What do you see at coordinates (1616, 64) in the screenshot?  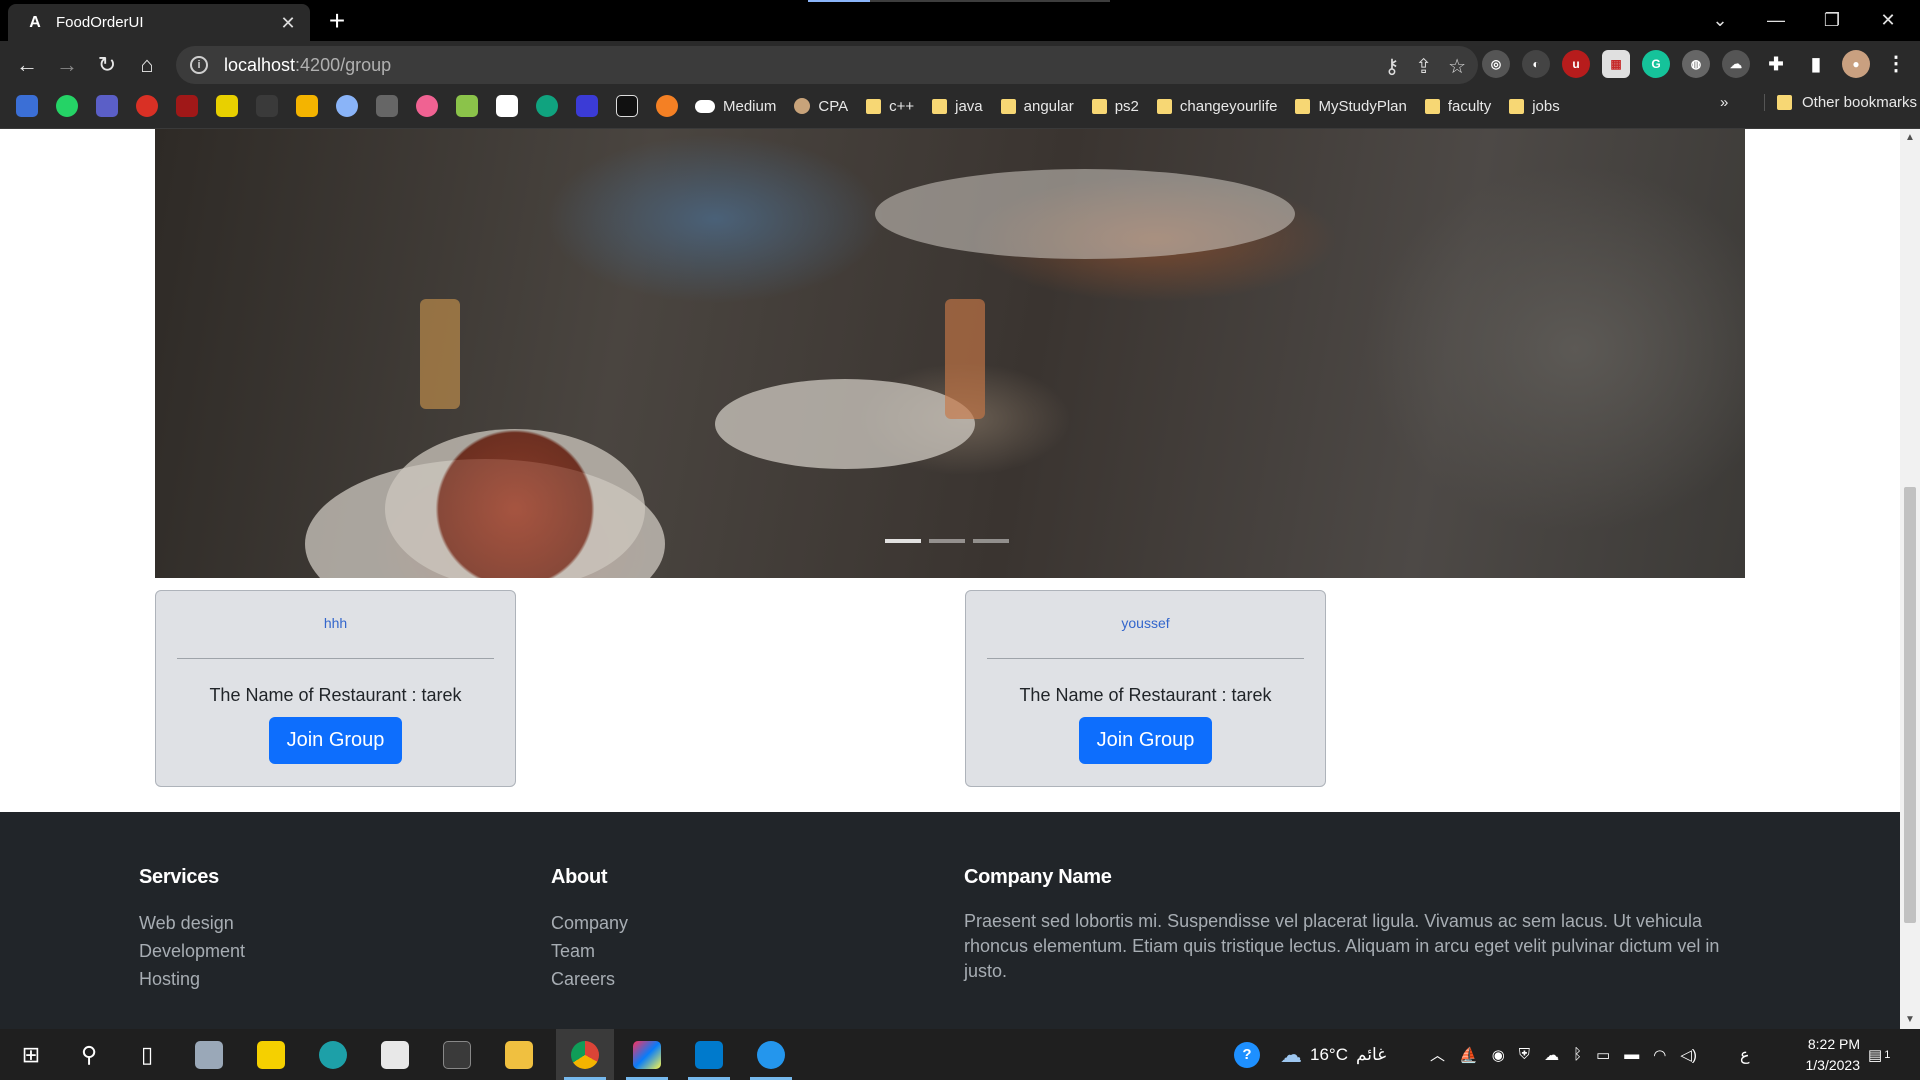 I see `extension-icon: ▦` at bounding box center [1616, 64].